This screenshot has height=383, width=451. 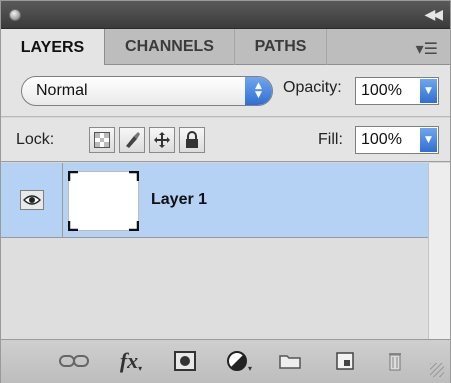 I want to click on opacity-field: 100% ▼, so click(x=397, y=91).